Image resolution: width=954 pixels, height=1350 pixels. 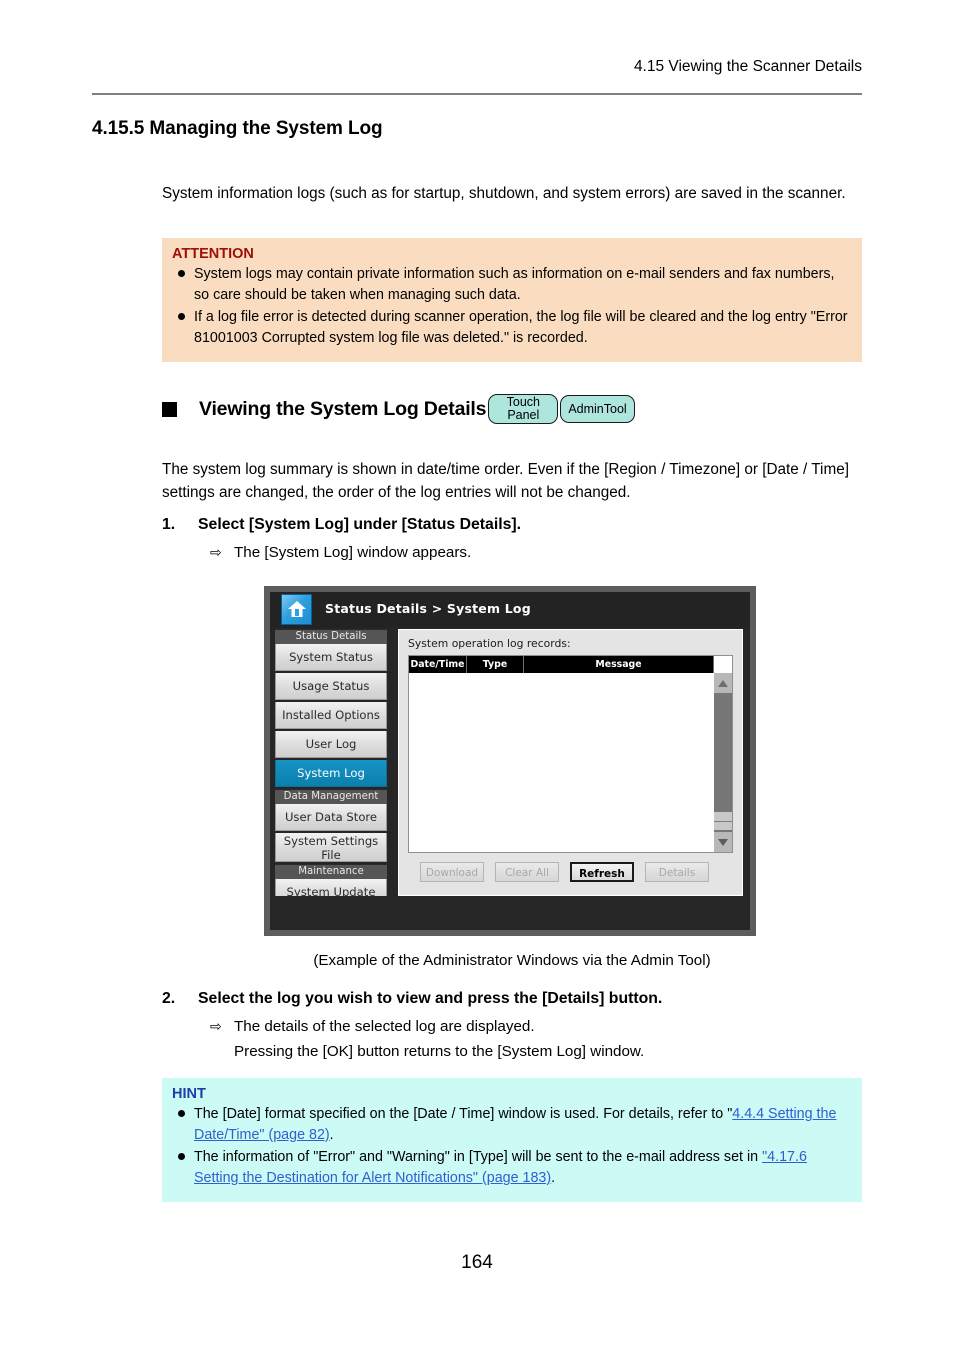 I want to click on details-button: Details, so click(x=677, y=872).